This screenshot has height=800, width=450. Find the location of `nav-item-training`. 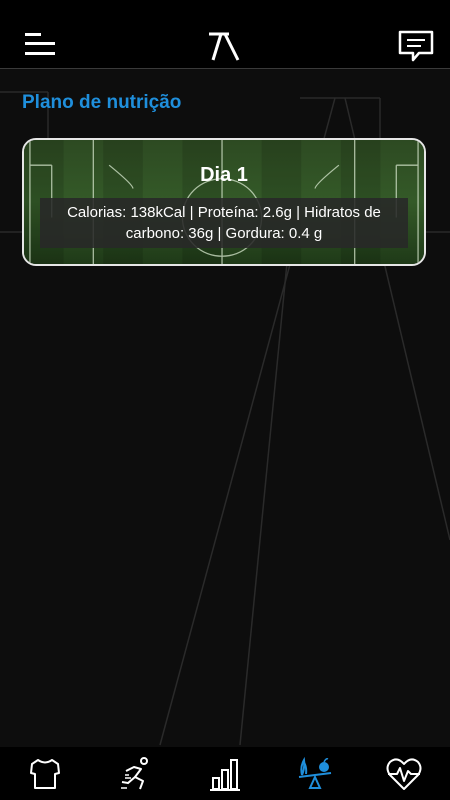

nav-item-training is located at coordinates (136, 774).